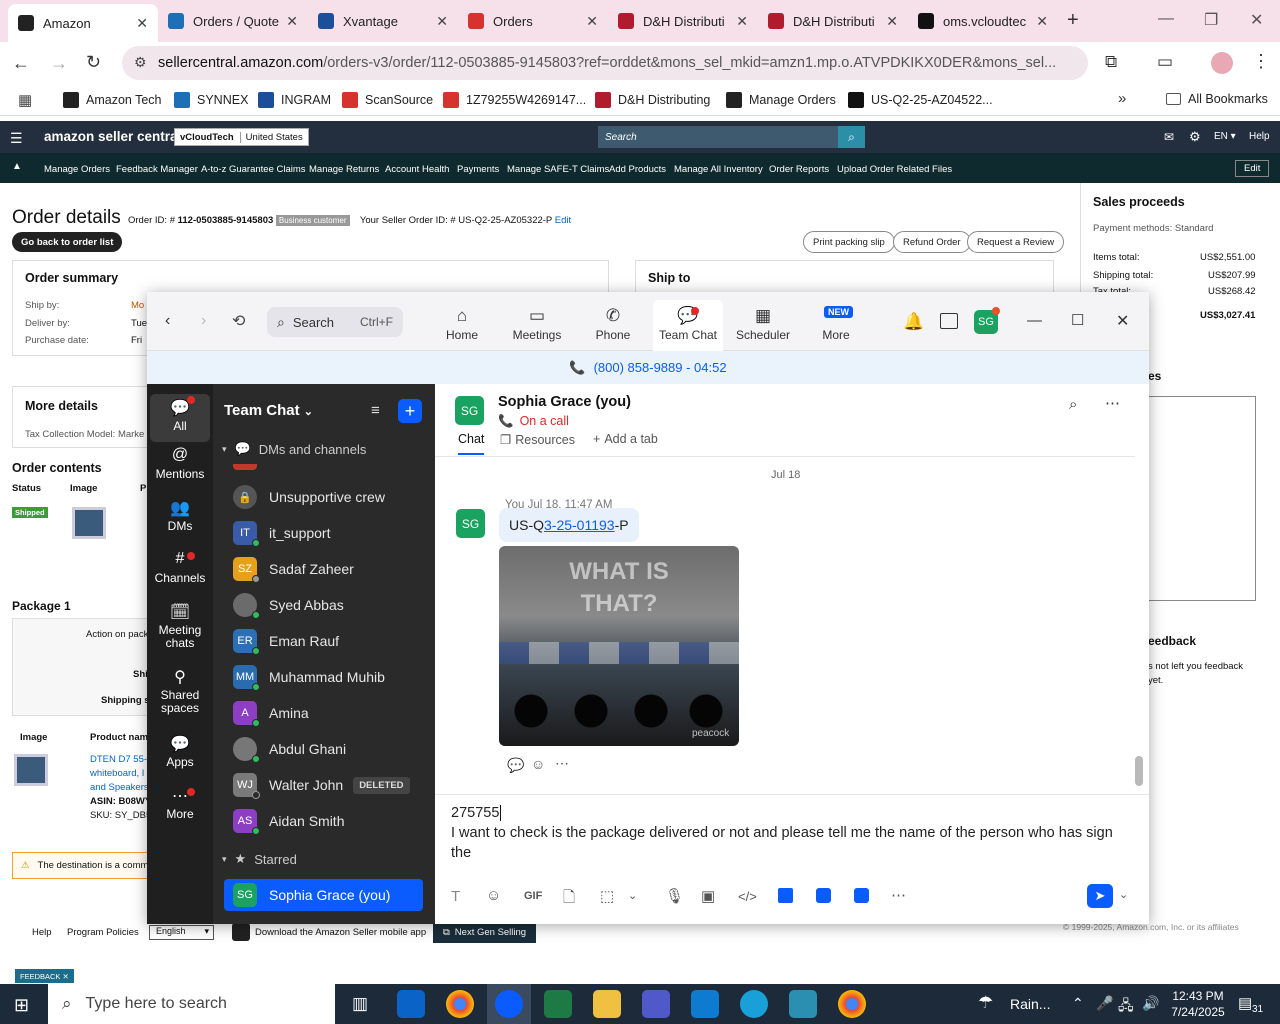  Describe the element at coordinates (478, 169) in the screenshot. I see `amazon-nav-item: Payments` at that location.